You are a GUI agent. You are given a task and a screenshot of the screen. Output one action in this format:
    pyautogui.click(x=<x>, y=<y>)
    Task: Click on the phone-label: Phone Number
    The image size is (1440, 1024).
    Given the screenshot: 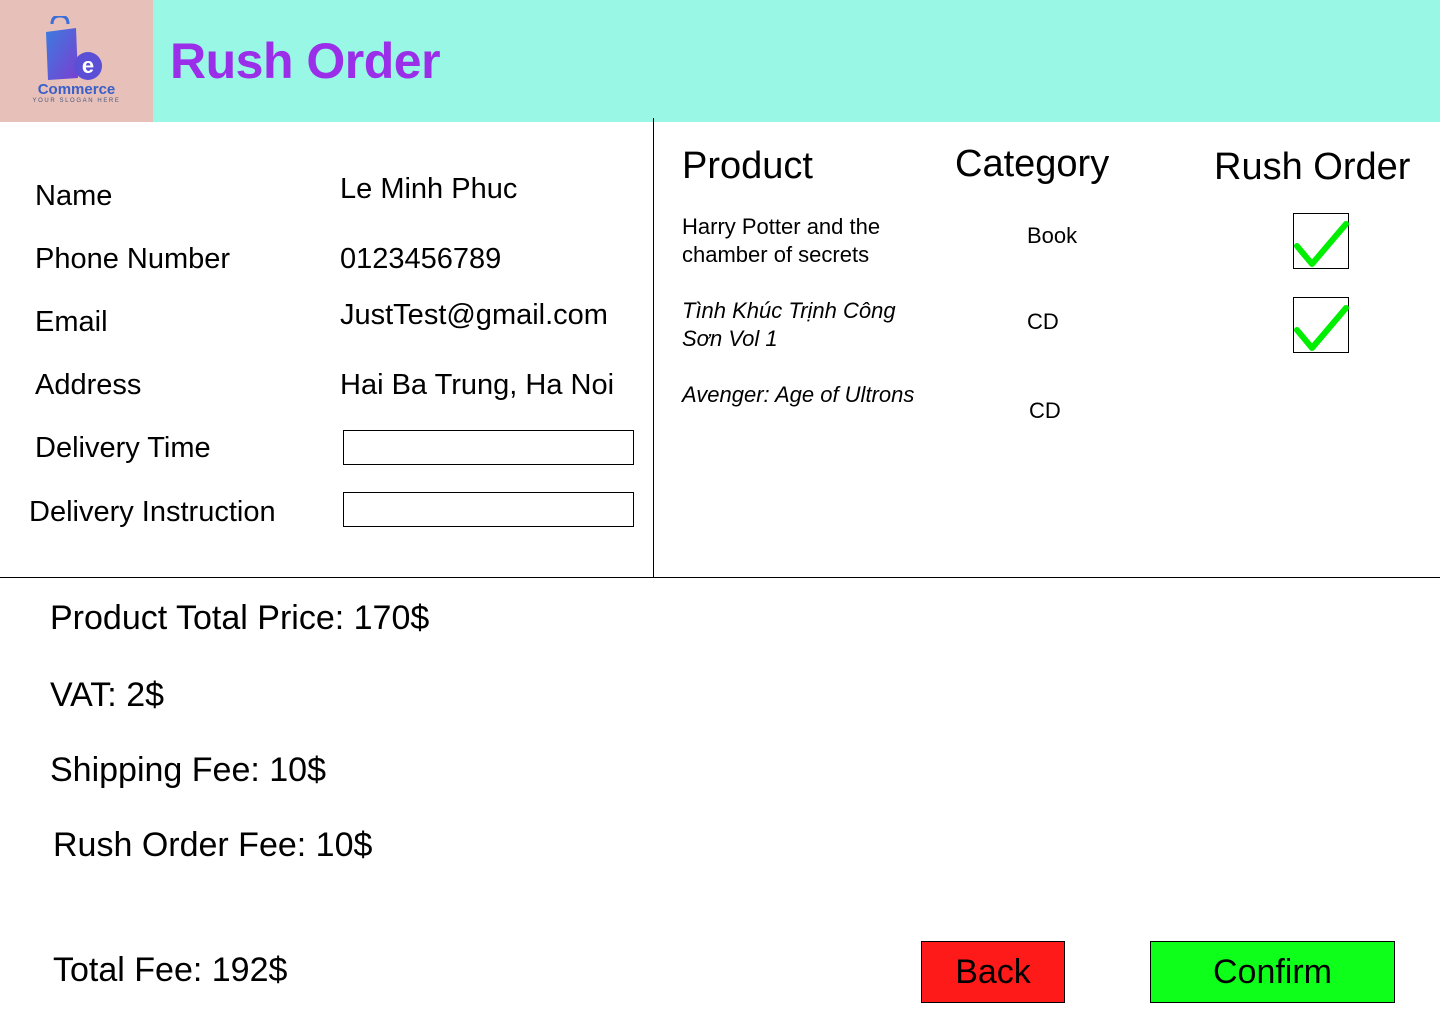 What is the action you would take?
    pyautogui.click(x=133, y=259)
    